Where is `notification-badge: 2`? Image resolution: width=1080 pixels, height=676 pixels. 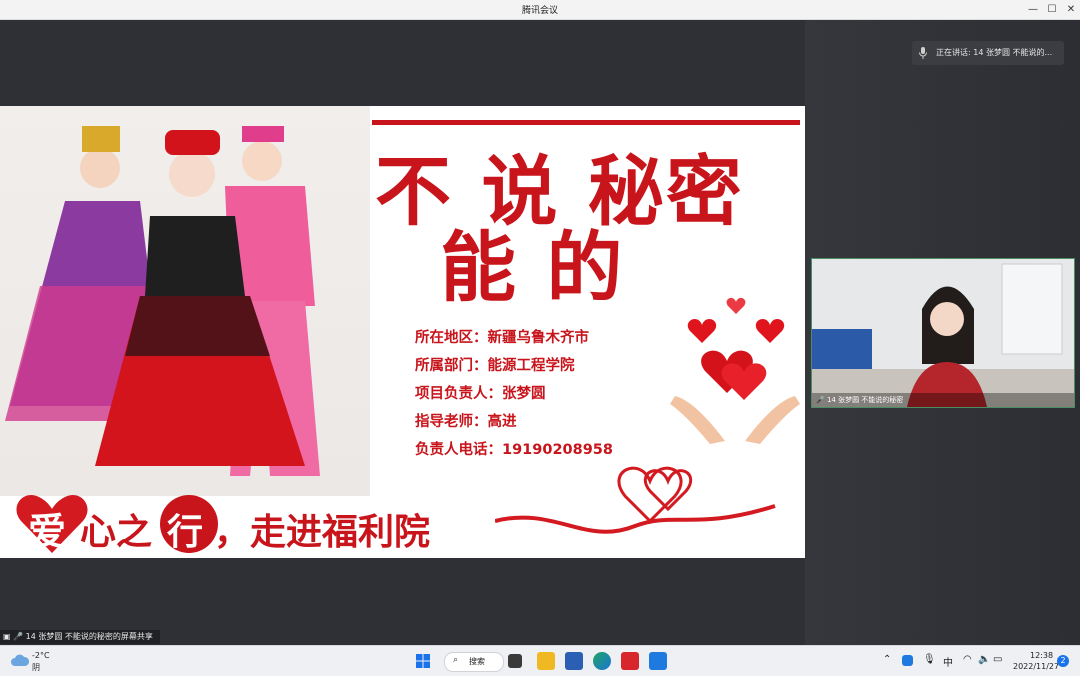
notification-badge: 2 is located at coordinates (1063, 661).